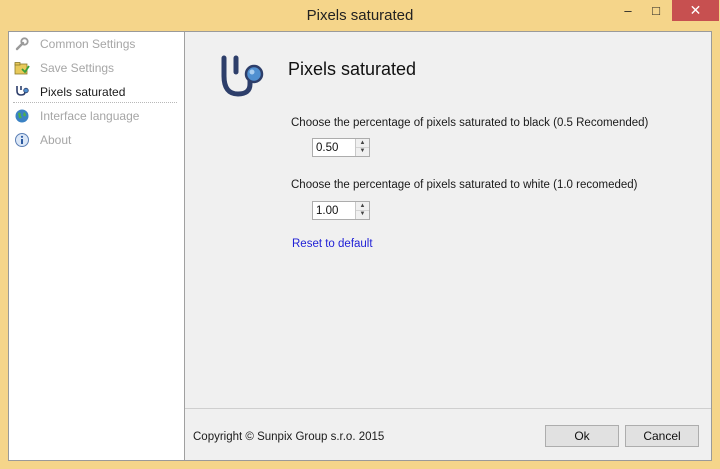 This screenshot has width=720, height=469. I want to click on sidebar-item-about: About, so click(94, 140).